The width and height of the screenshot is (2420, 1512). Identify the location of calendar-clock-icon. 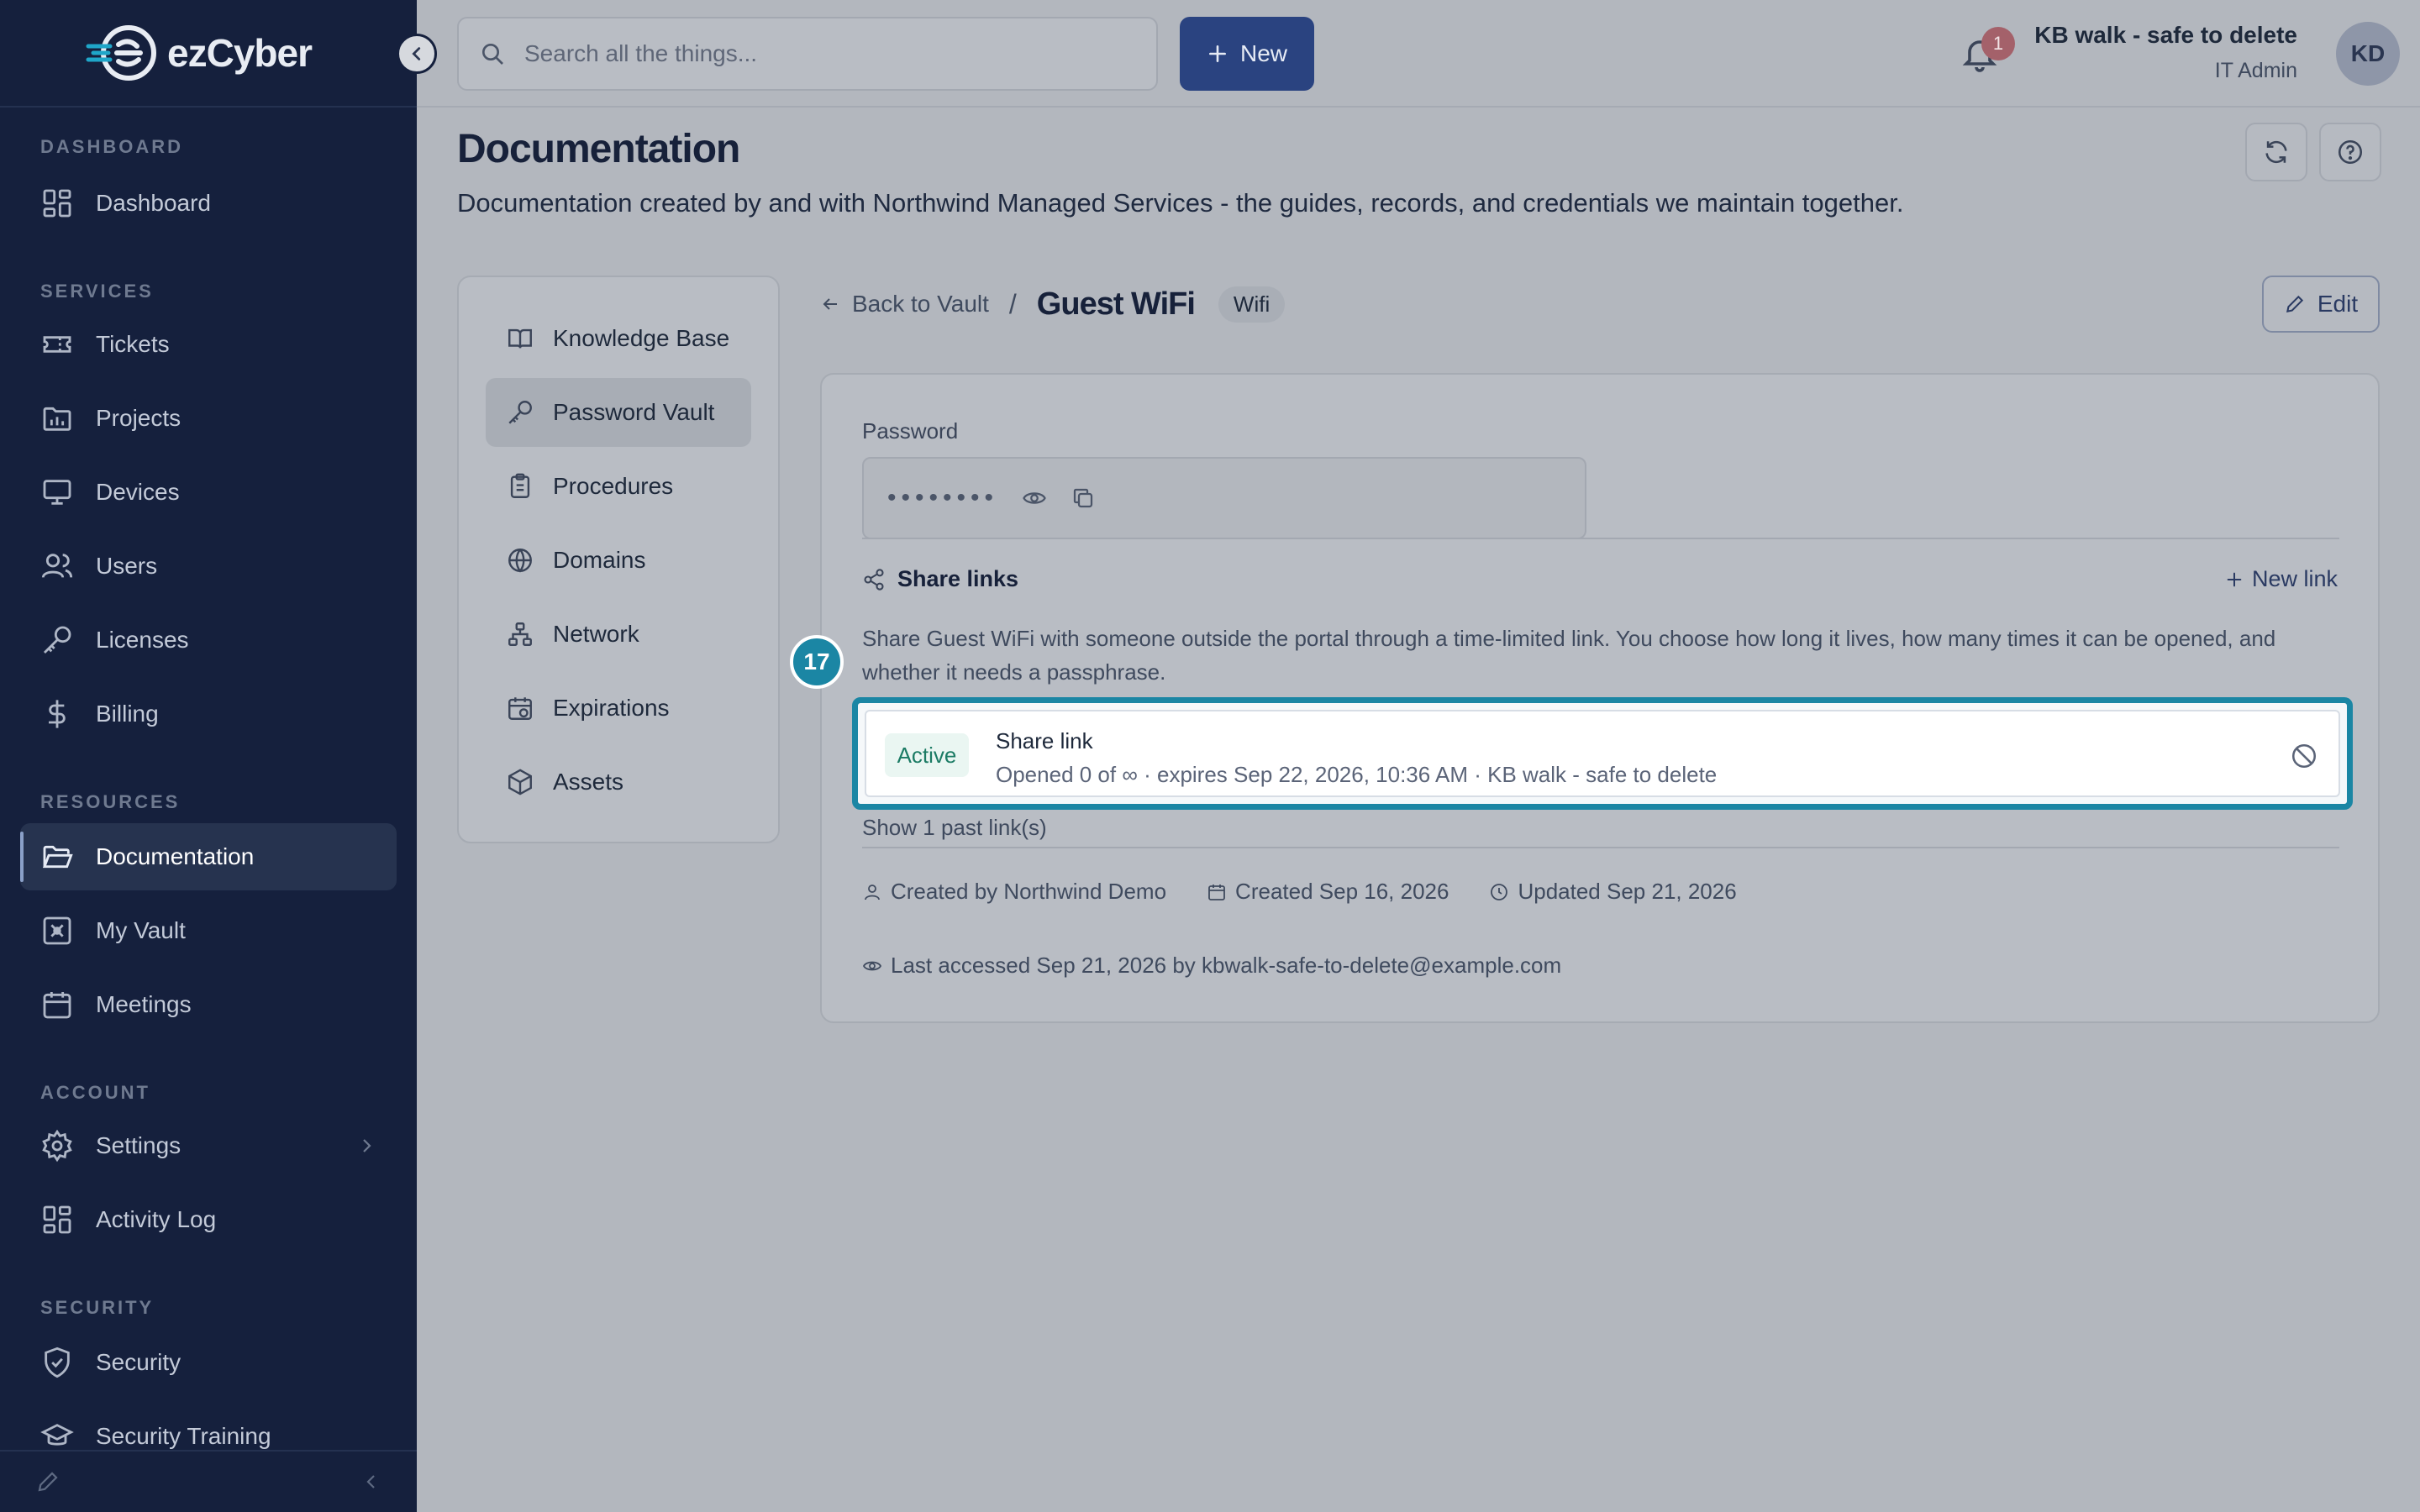
(520, 708).